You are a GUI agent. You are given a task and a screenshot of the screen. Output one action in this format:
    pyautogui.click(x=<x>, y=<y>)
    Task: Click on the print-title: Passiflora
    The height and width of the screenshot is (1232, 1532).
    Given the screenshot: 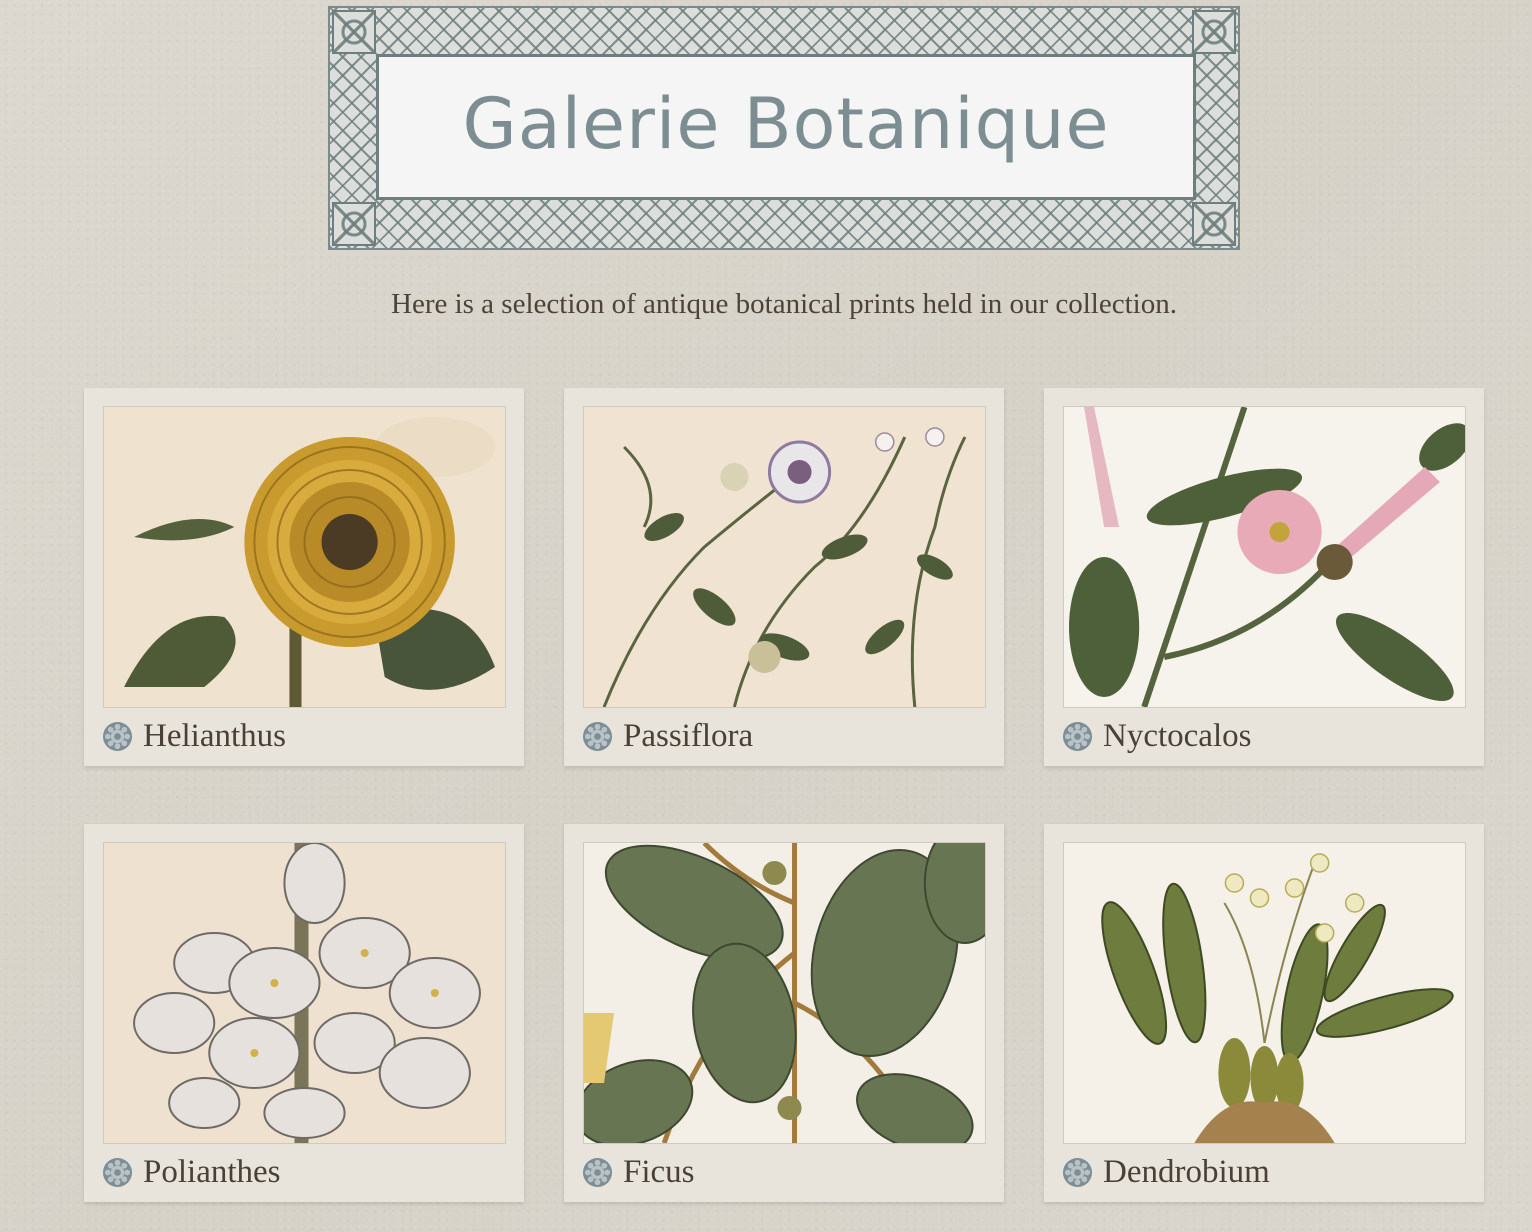 What is the action you would take?
    pyautogui.click(x=688, y=736)
    